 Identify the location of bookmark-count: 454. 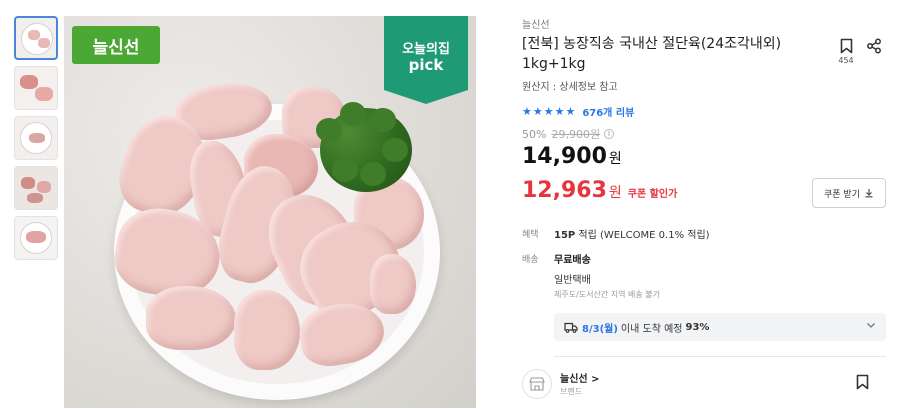
(846, 60).